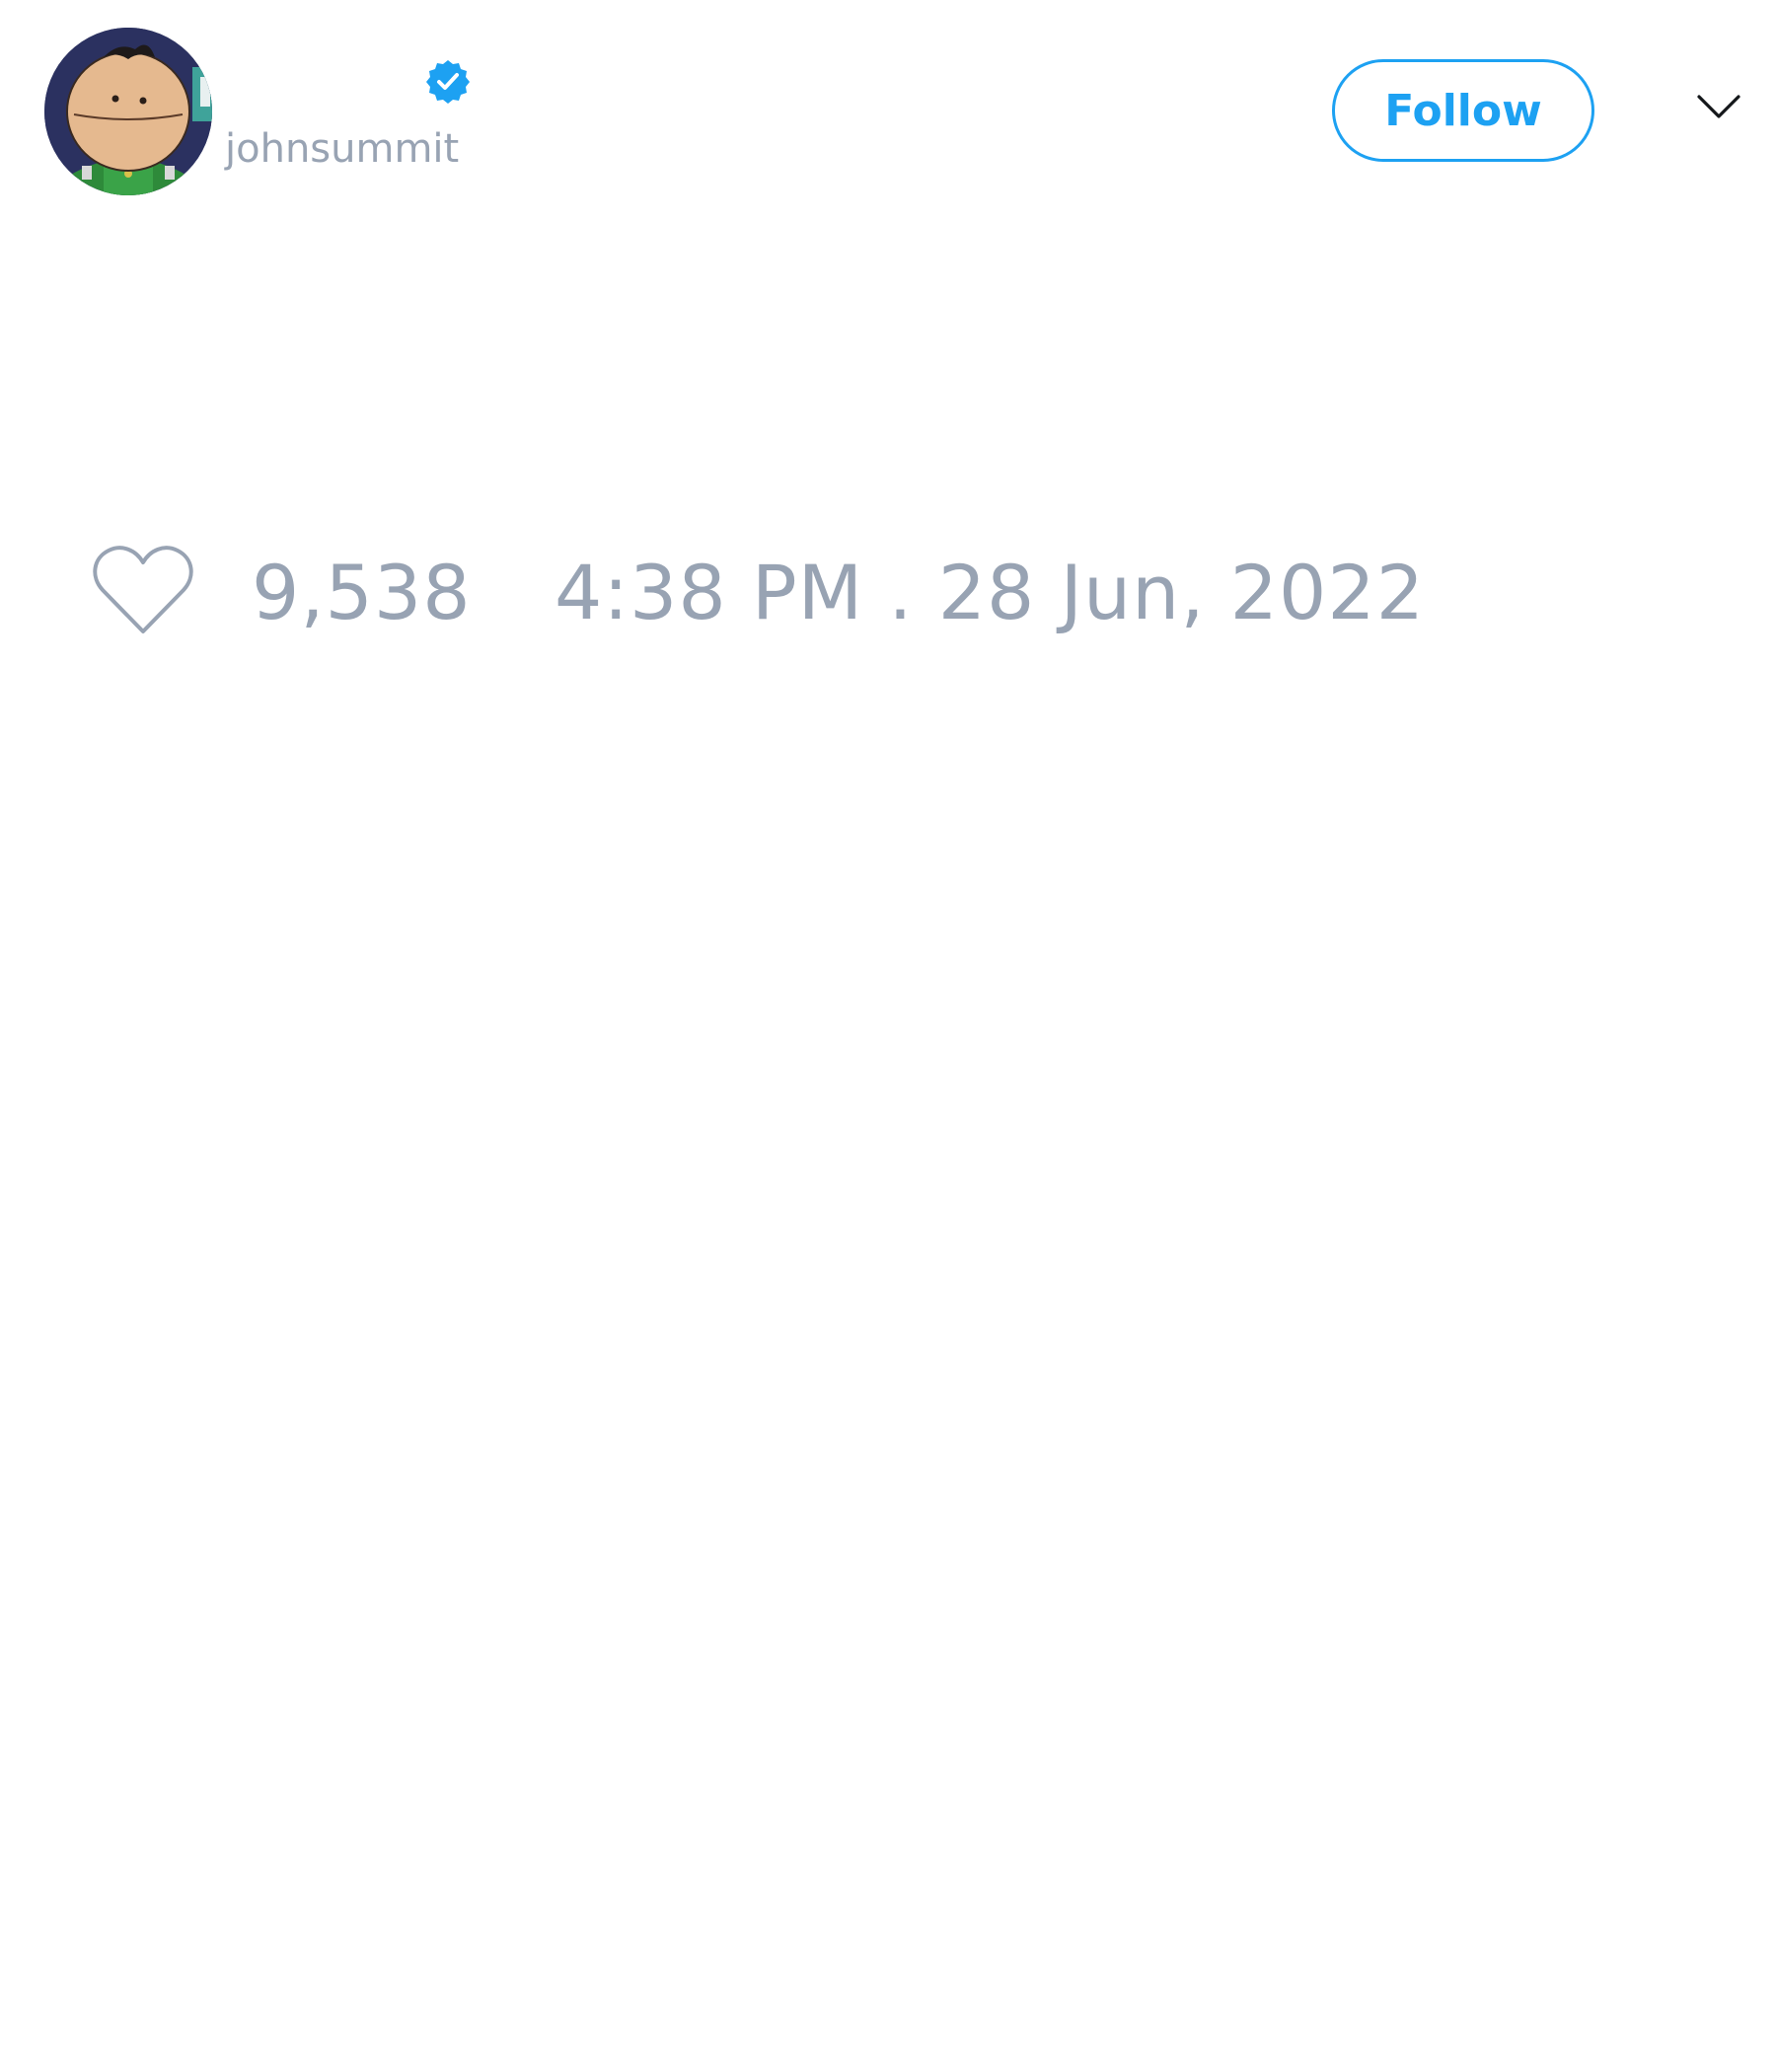 The height and width of the screenshot is (2072, 1776). What do you see at coordinates (143, 590) in the screenshot?
I see `heart-outline-icon` at bounding box center [143, 590].